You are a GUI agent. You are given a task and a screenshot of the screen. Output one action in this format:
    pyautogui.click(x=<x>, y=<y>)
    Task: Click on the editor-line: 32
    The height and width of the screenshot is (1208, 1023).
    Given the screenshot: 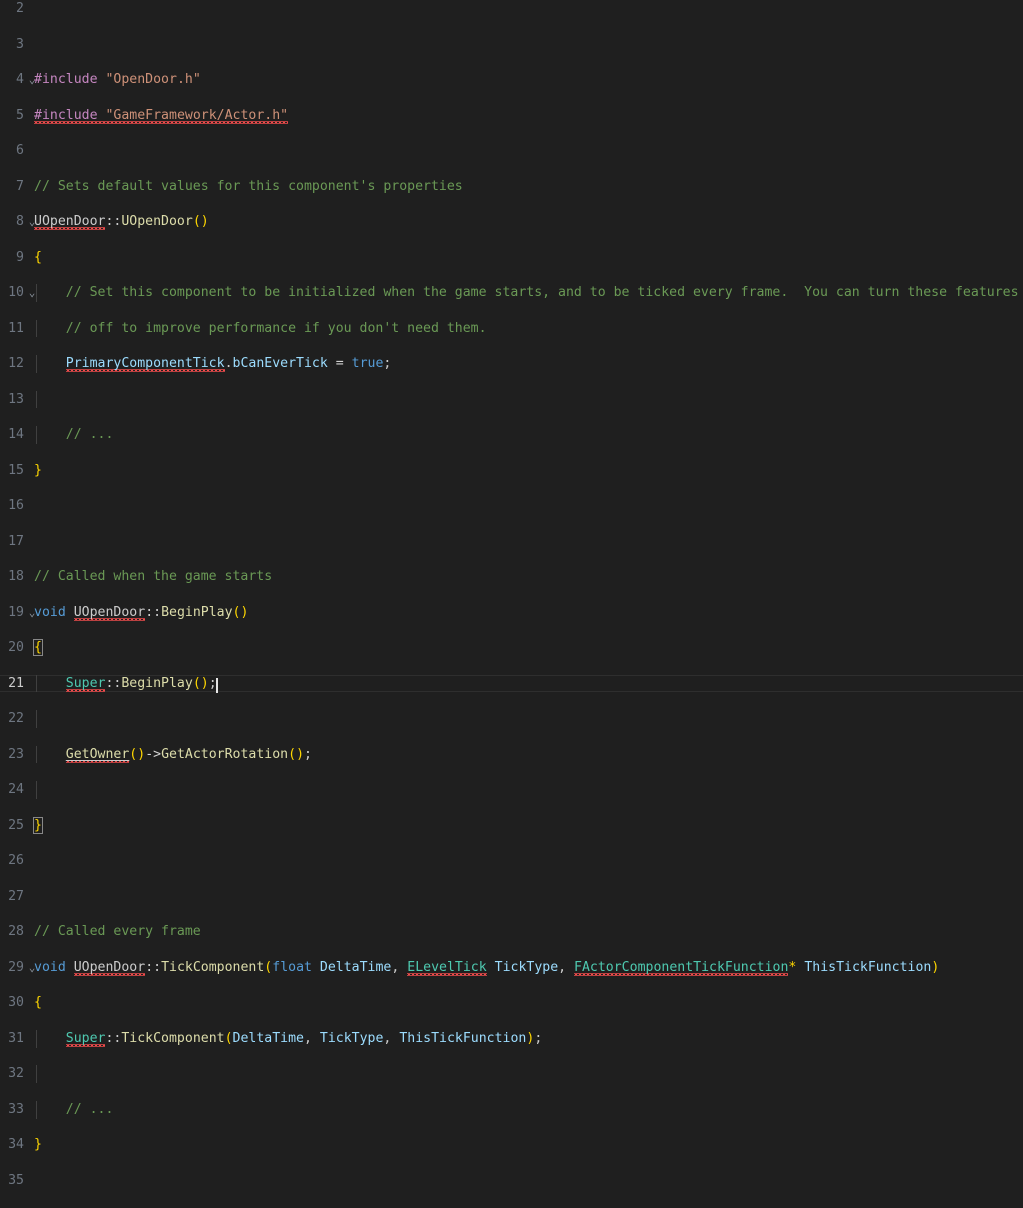 What is the action you would take?
    pyautogui.click(x=511, y=1074)
    